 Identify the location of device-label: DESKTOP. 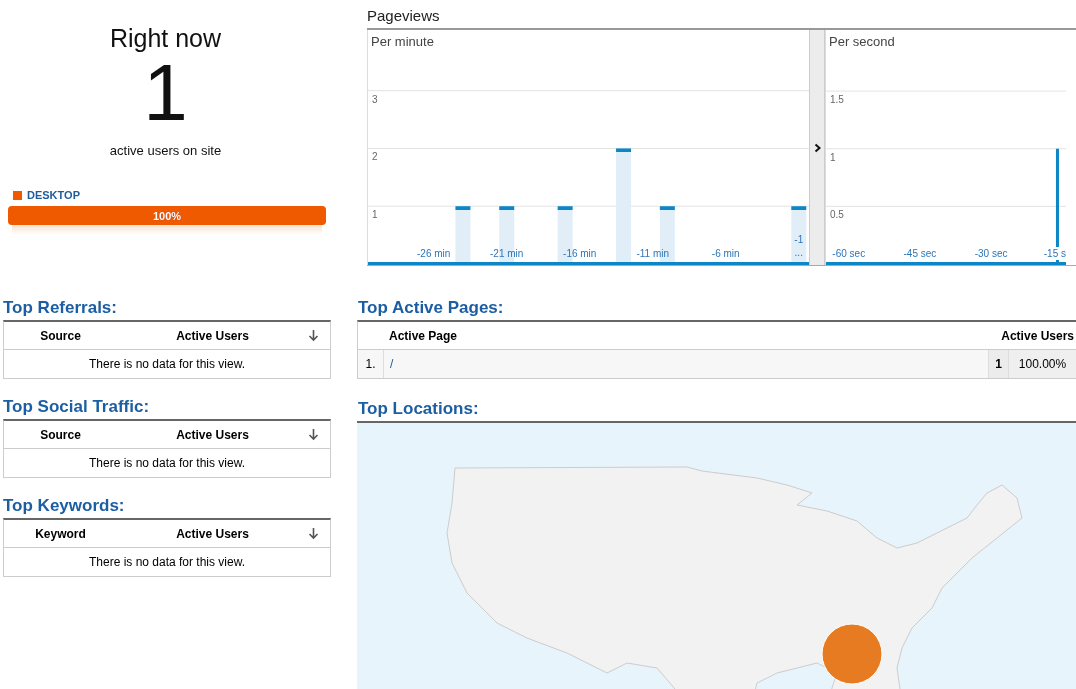
(53, 195).